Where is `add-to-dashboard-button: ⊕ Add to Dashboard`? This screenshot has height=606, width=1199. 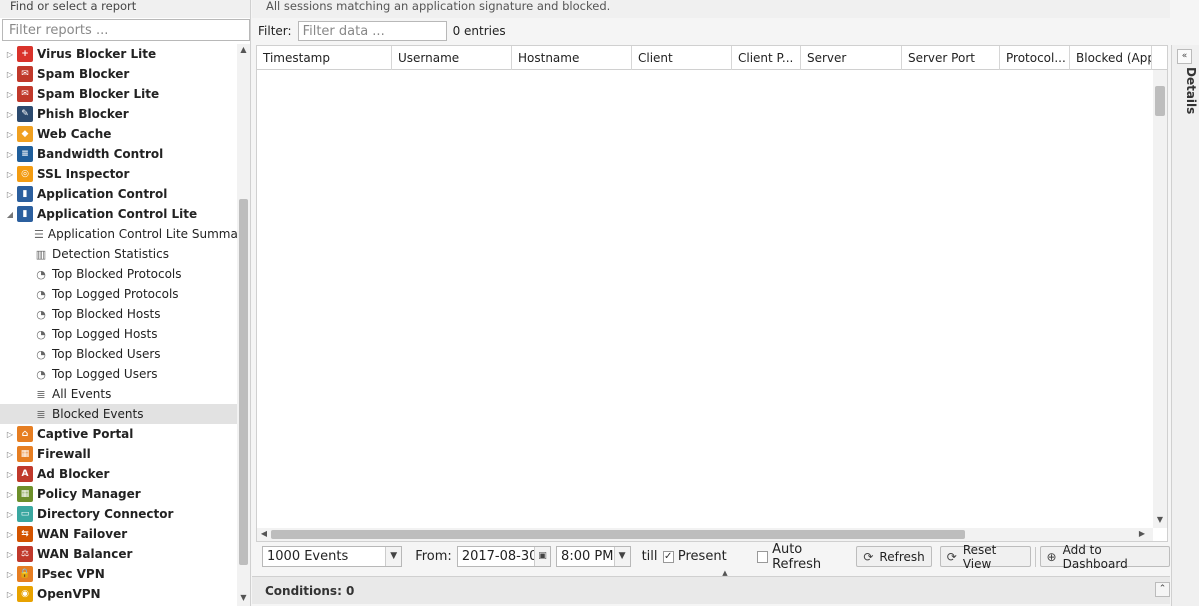
add-to-dashboard-button: ⊕ Add to Dashboard is located at coordinates (1104, 557).